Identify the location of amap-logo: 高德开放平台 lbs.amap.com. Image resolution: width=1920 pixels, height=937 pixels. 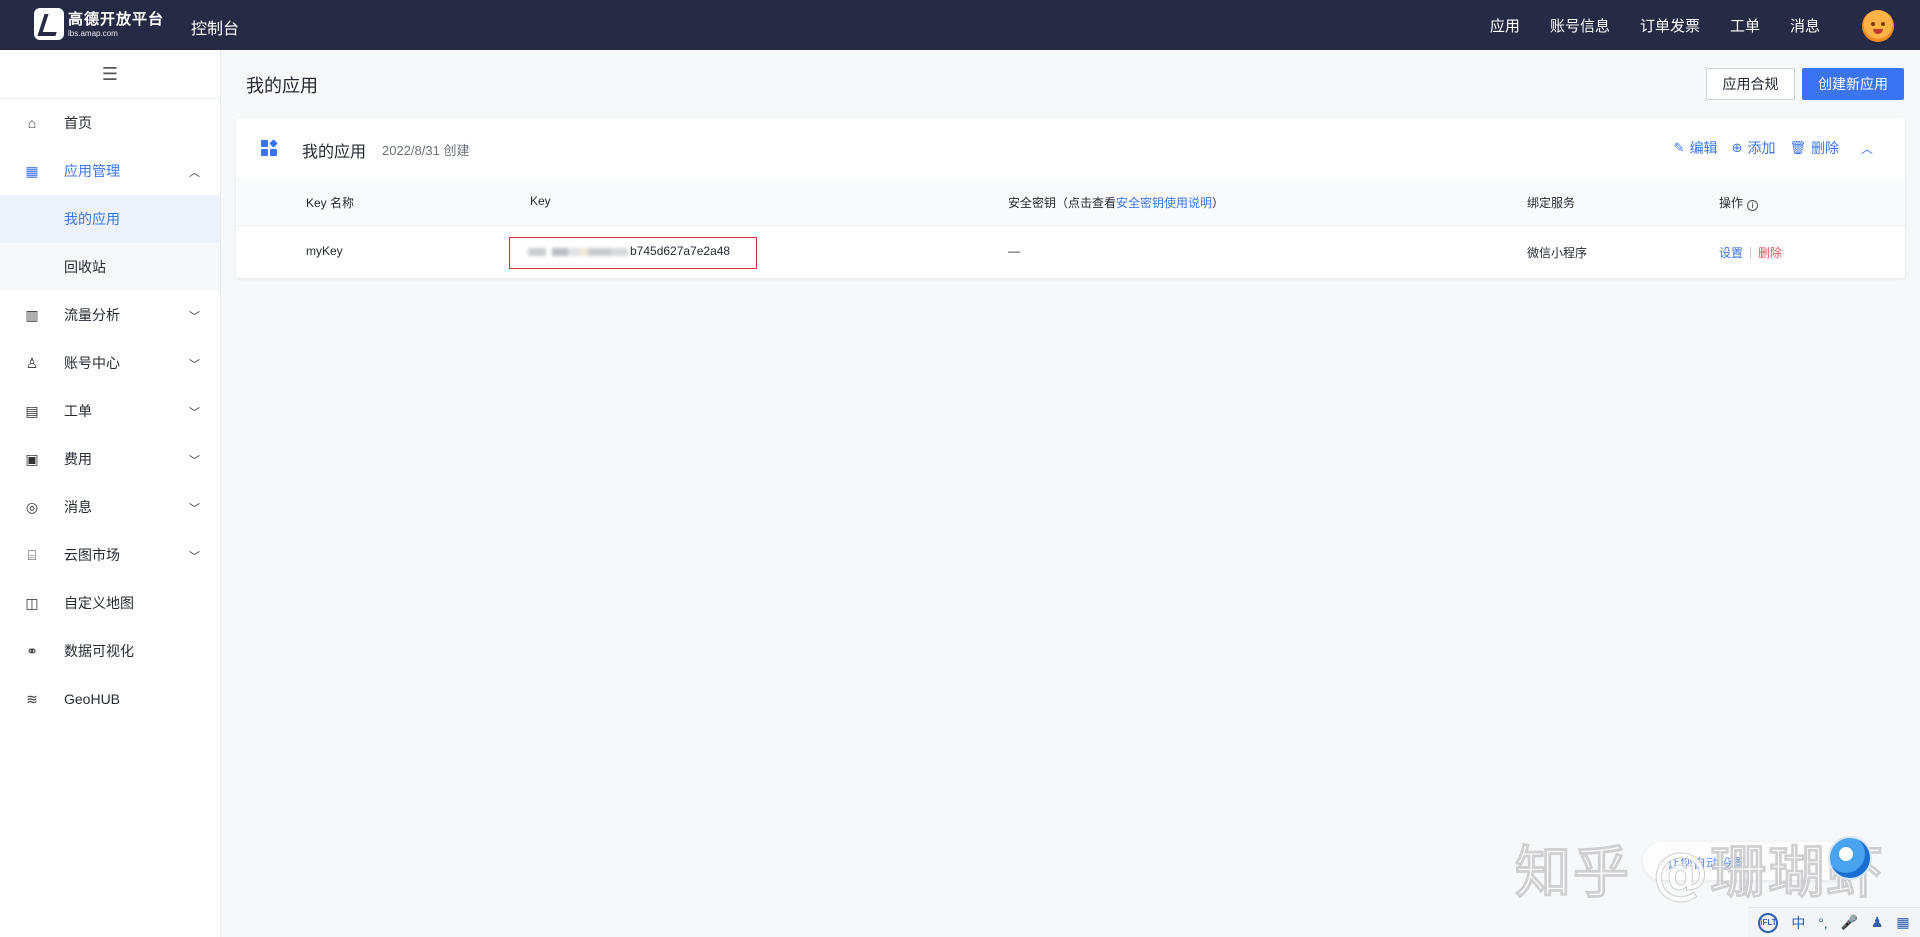
(99, 24).